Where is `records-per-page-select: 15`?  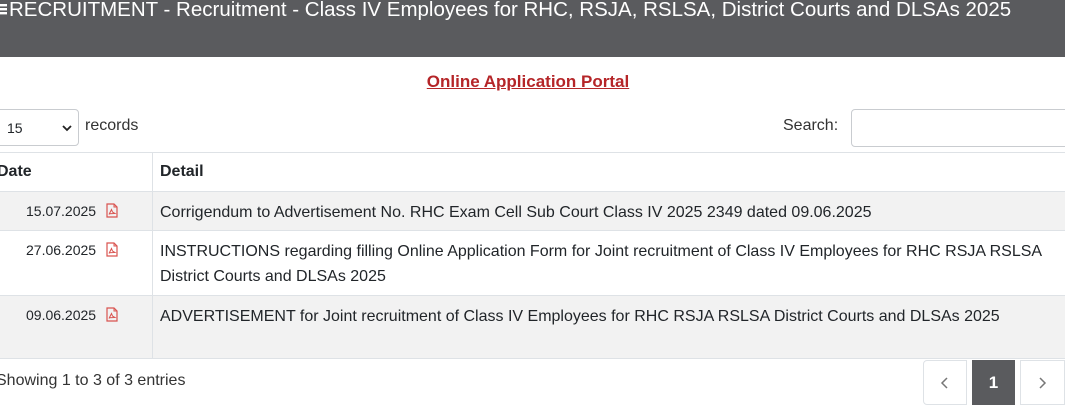
records-per-page-select: 15 is located at coordinates (39, 127).